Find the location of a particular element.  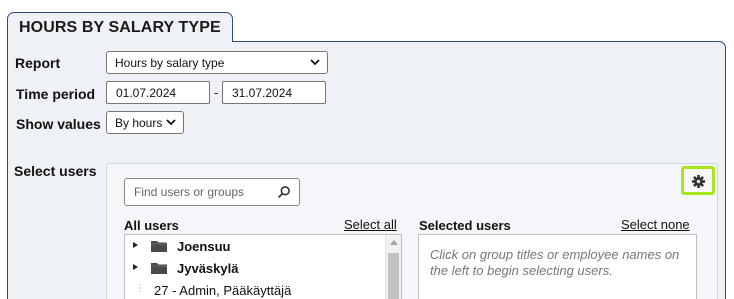

selected-users-heading: Selected users is located at coordinates (465, 225).